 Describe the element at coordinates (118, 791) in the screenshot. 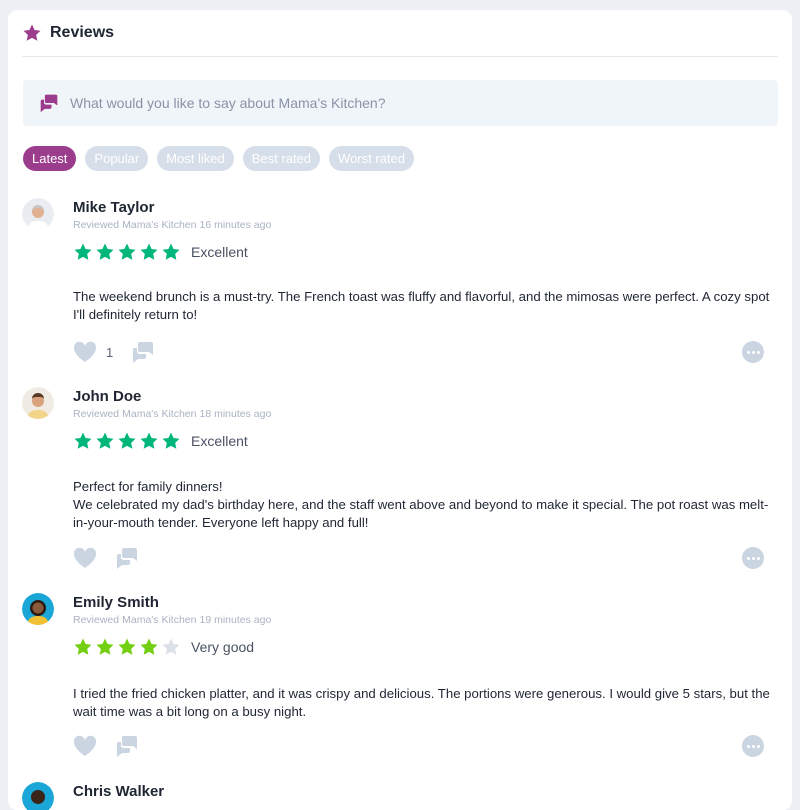

I see `reviewer-name: Chris Walker` at that location.